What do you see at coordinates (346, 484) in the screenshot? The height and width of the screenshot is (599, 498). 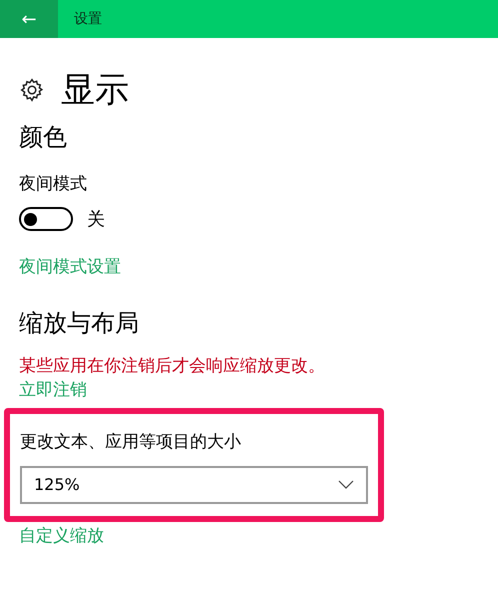 I see `chevron-down-icon` at bounding box center [346, 484].